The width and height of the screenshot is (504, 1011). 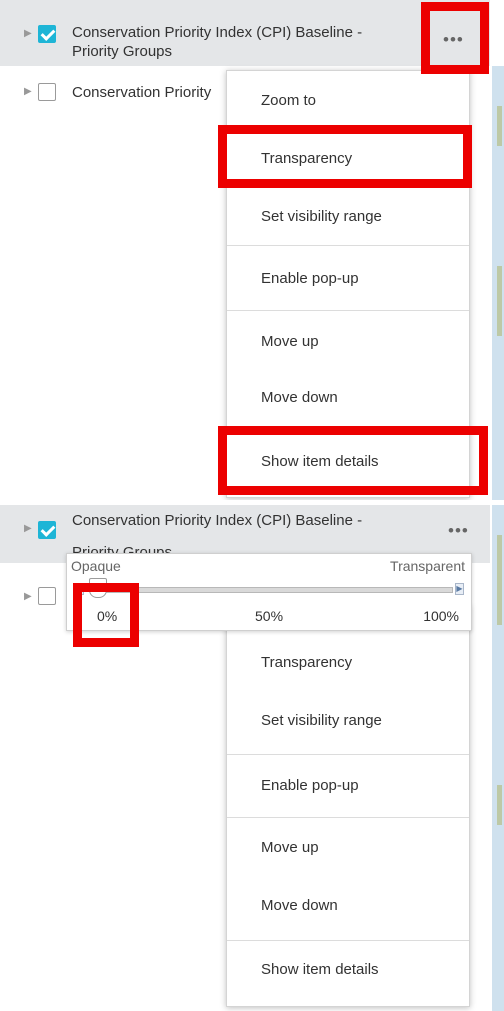 I want to click on slider-max-button: ▶, so click(x=459, y=589).